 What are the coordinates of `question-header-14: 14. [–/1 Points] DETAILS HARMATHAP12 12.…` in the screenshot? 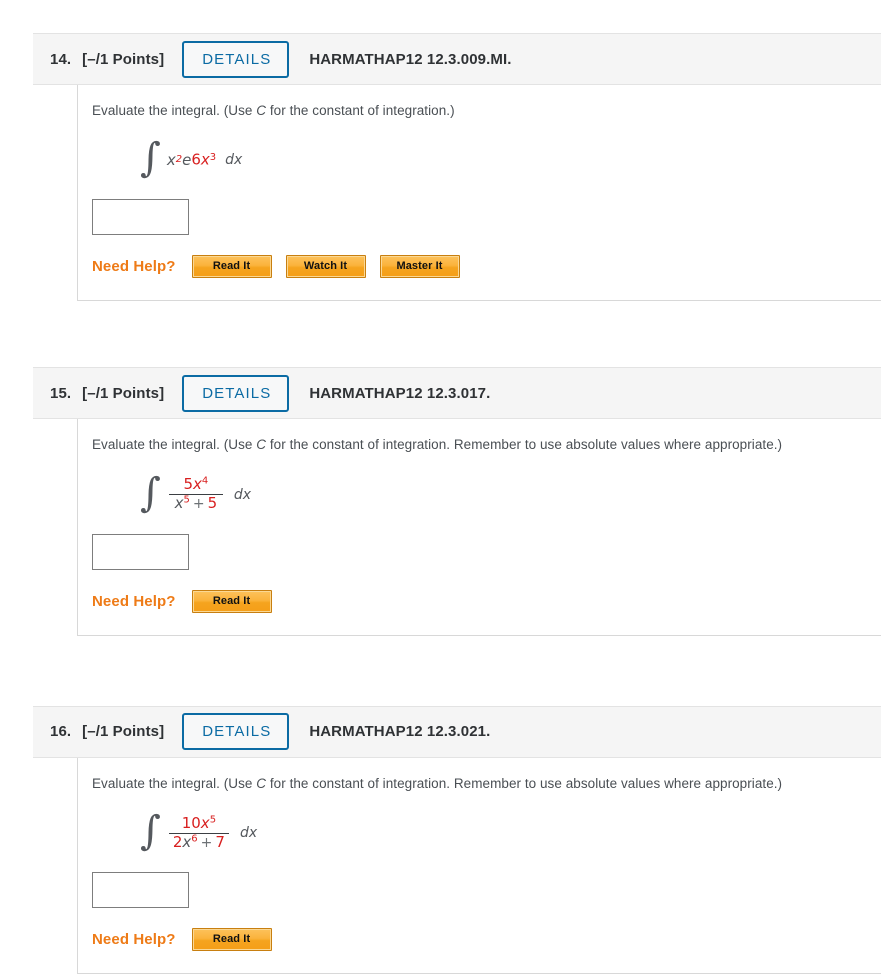 It's located at (457, 59).